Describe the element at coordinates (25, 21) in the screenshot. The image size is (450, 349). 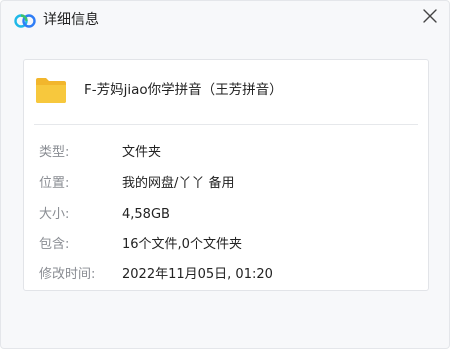
I see `baidu-netdisk-cloud-icon` at that location.